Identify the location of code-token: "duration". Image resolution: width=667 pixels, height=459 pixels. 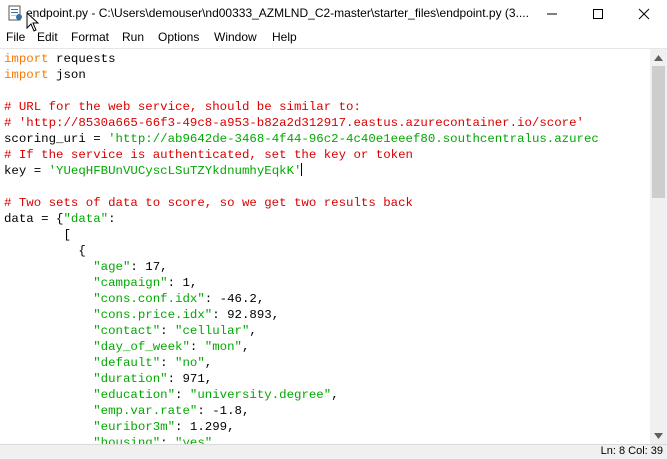
(130, 379).